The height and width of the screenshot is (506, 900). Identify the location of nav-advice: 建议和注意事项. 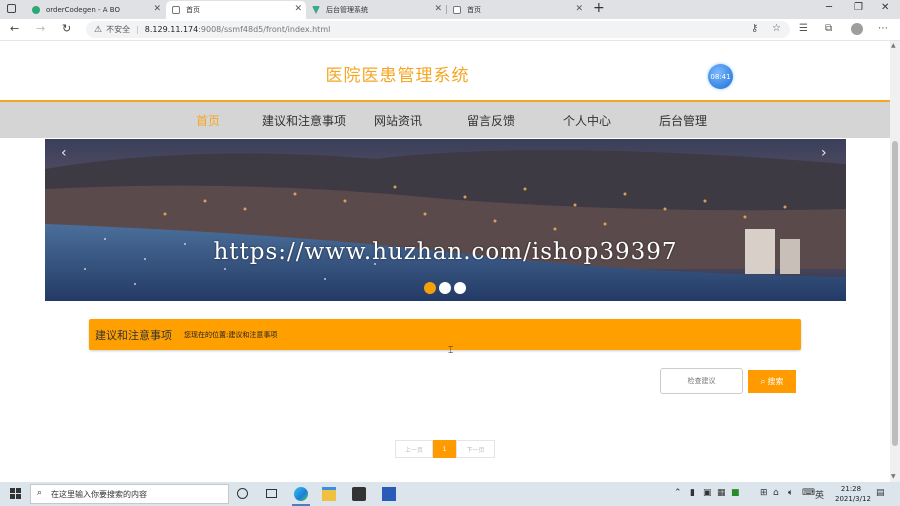
(304, 120).